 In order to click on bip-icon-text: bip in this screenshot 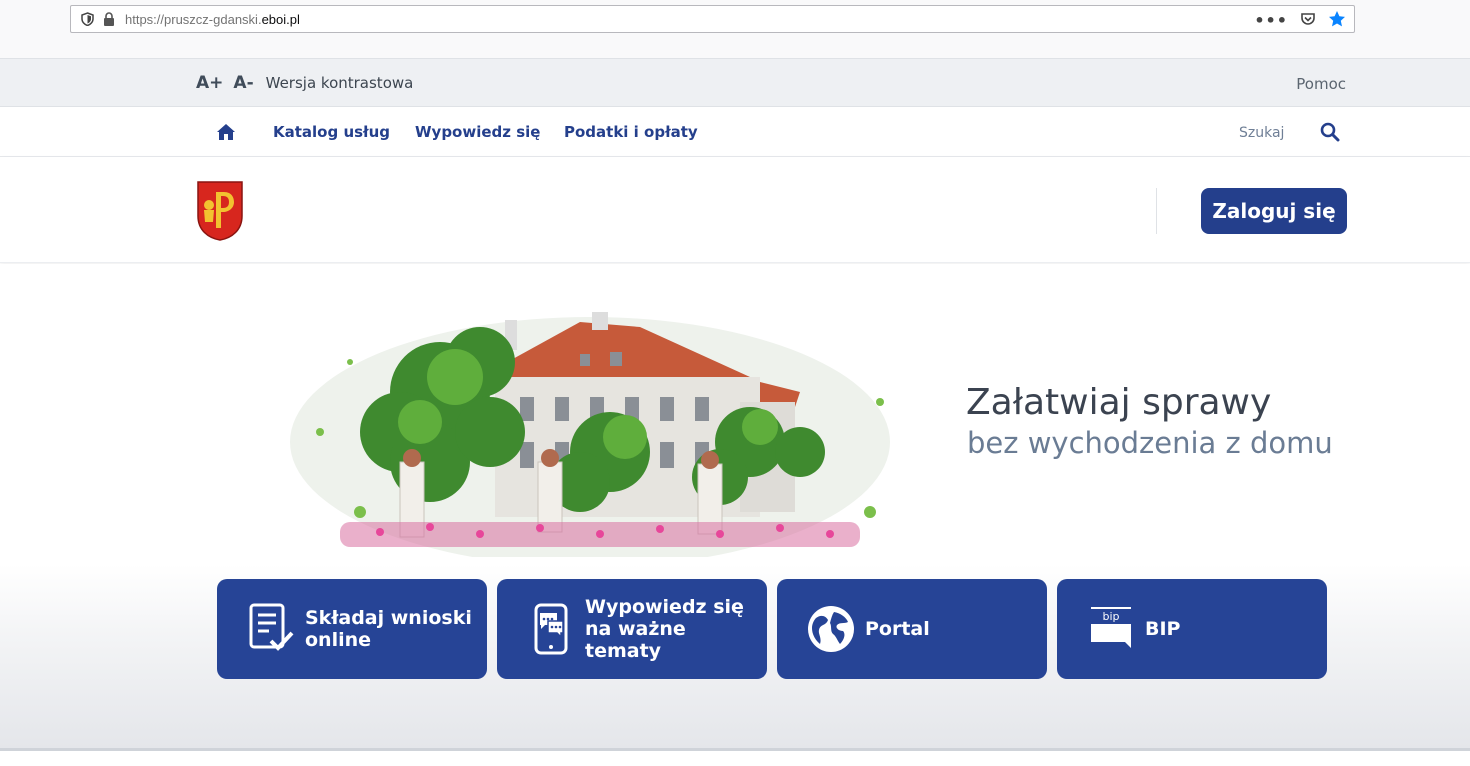, I will do `click(1110, 616)`.